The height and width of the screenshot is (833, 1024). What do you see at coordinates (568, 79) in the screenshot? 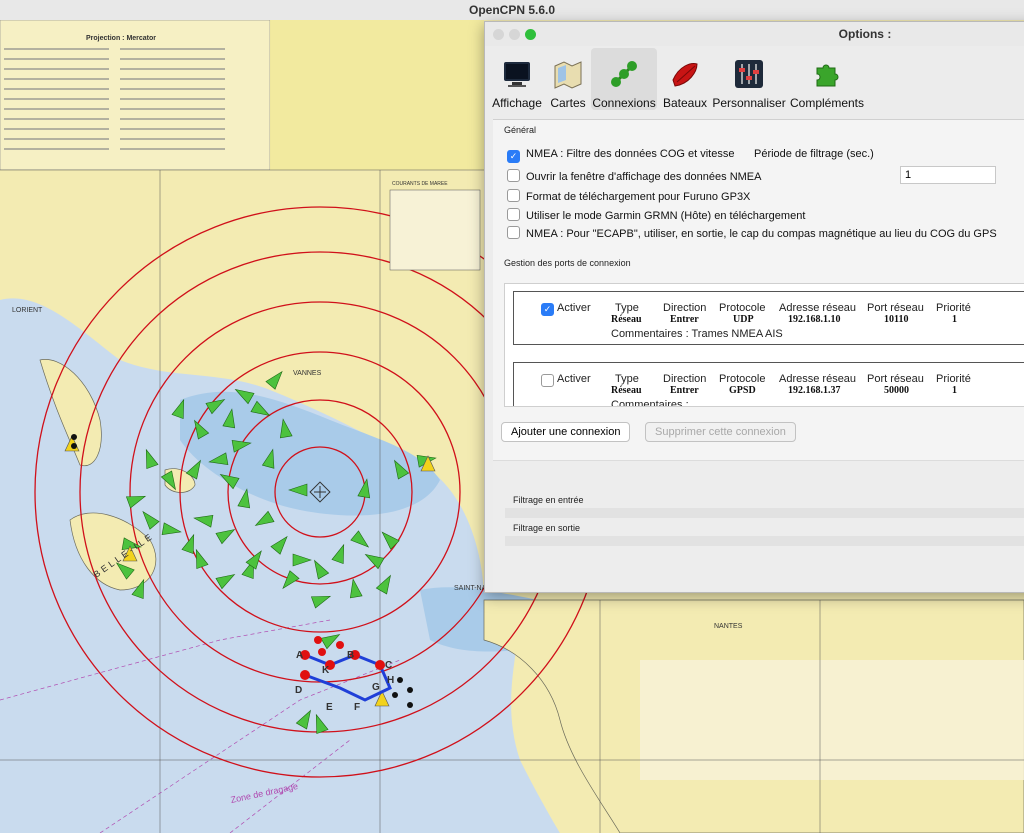
I see `tab-cartes: Cartes` at bounding box center [568, 79].